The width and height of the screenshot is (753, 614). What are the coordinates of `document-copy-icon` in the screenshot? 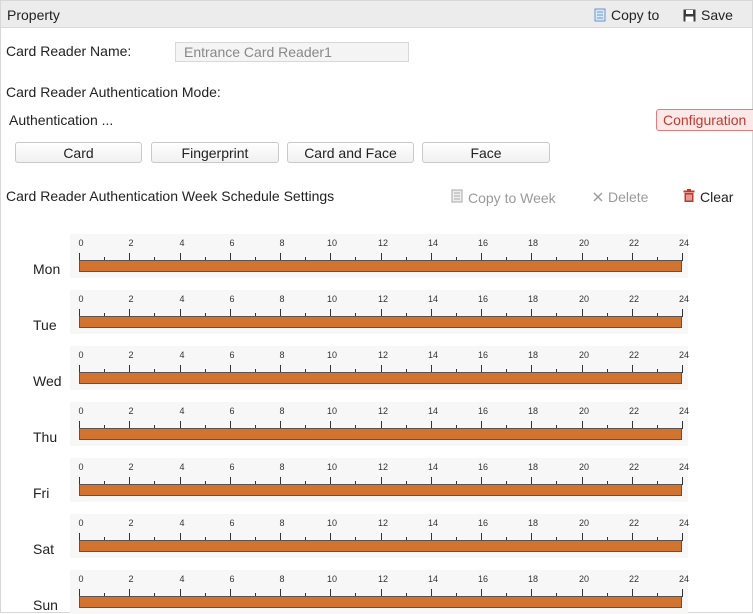 It's located at (600, 15).